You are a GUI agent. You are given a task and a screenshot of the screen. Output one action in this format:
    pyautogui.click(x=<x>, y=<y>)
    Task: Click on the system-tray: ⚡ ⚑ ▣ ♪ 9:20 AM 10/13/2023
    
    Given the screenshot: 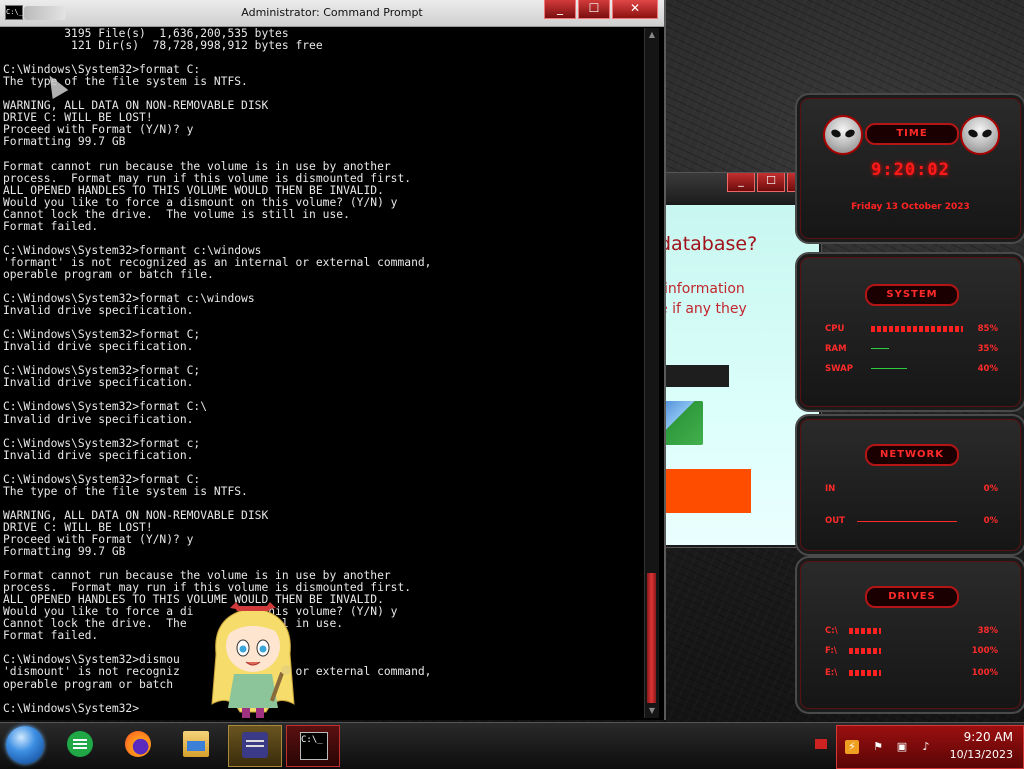 What is the action you would take?
    pyautogui.click(x=930, y=747)
    